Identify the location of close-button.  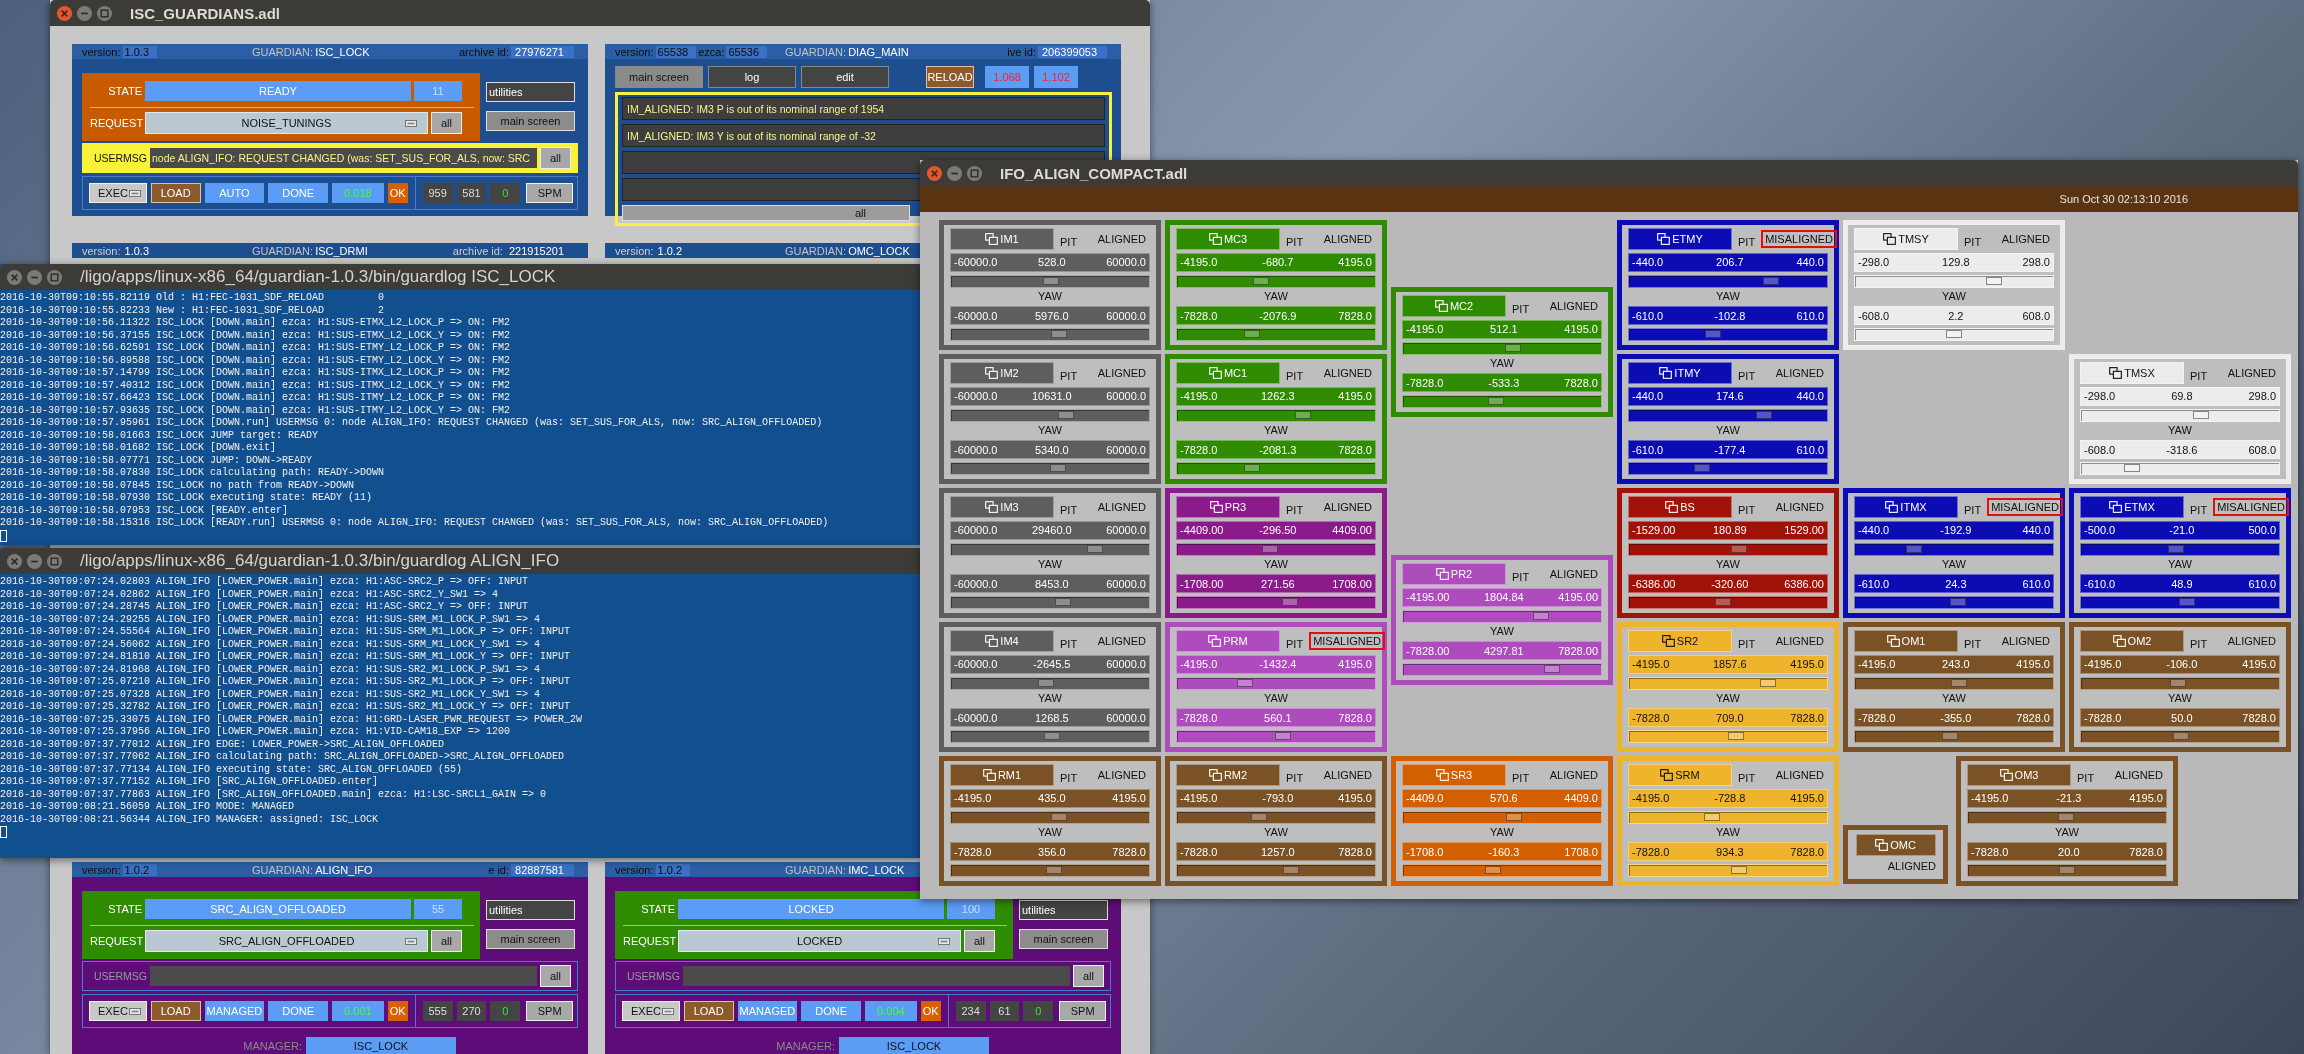
(934, 173).